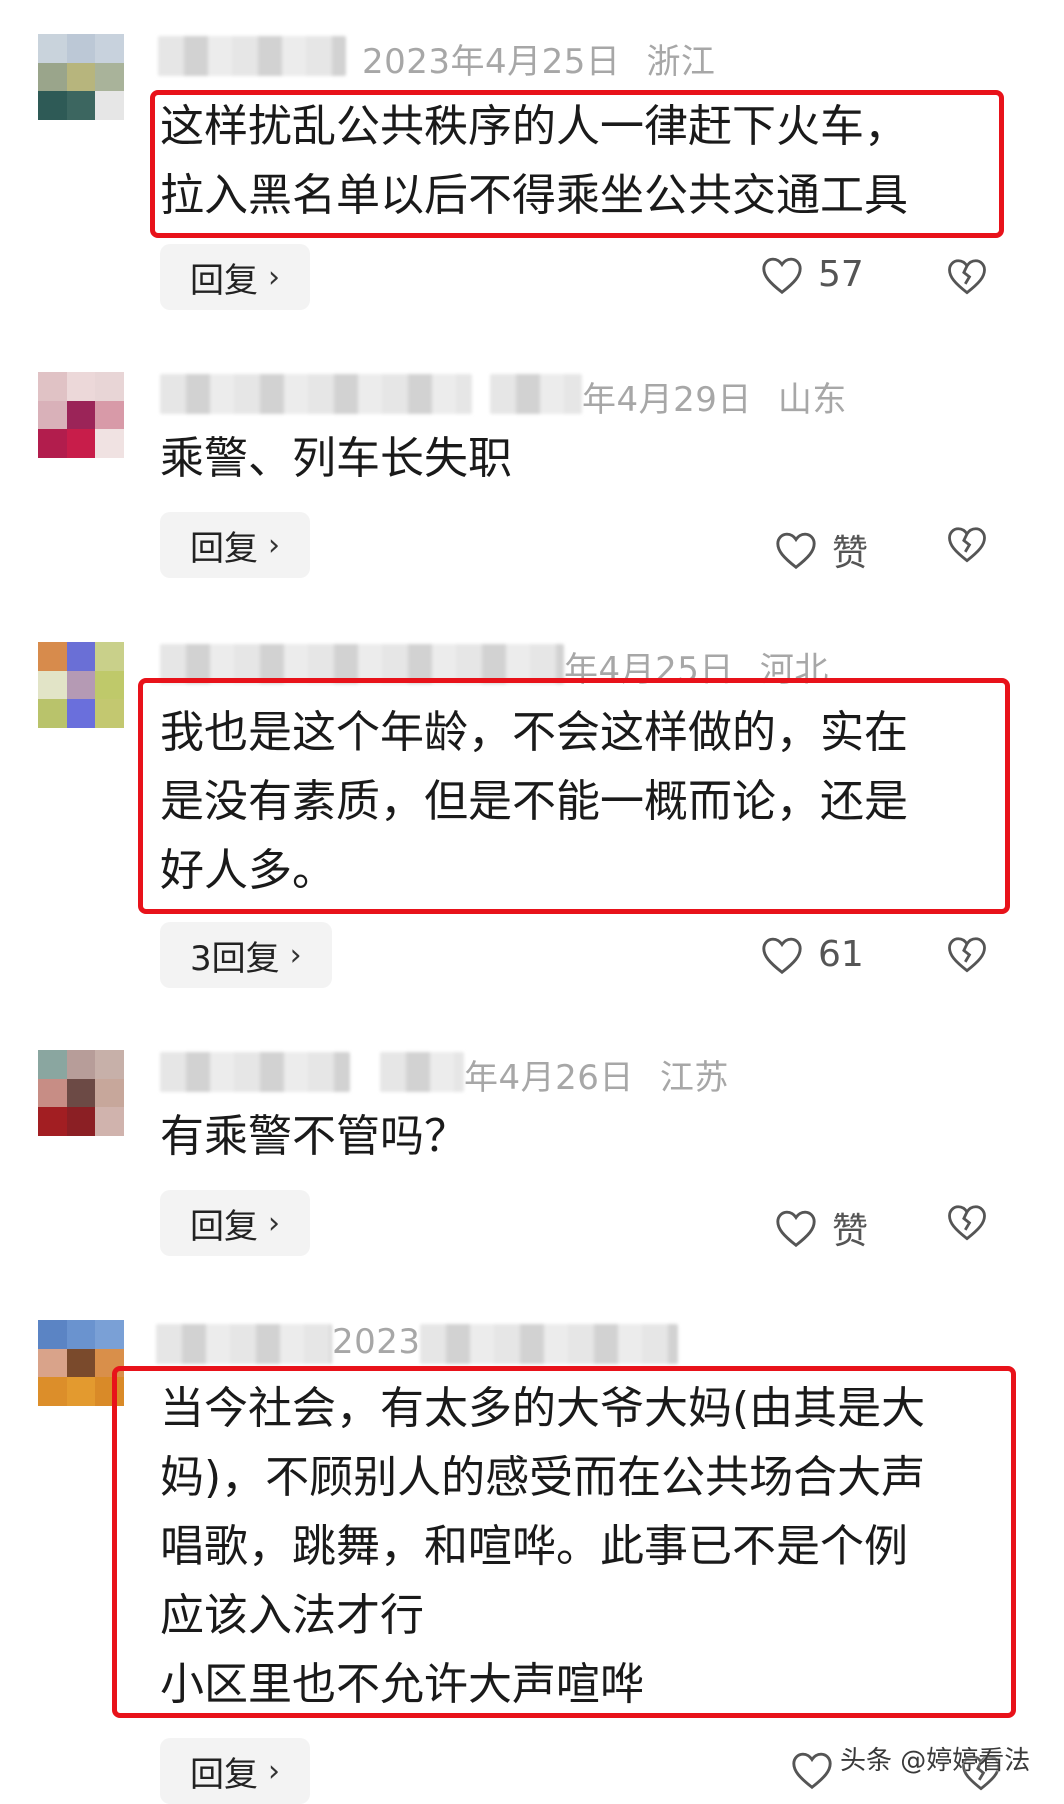 Image resolution: width=1064 pixels, height=1804 pixels. What do you see at coordinates (534, 126) in the screenshot?
I see `comment-line: 这样扰乱公共秩序的人一律赶下火车，` at bounding box center [534, 126].